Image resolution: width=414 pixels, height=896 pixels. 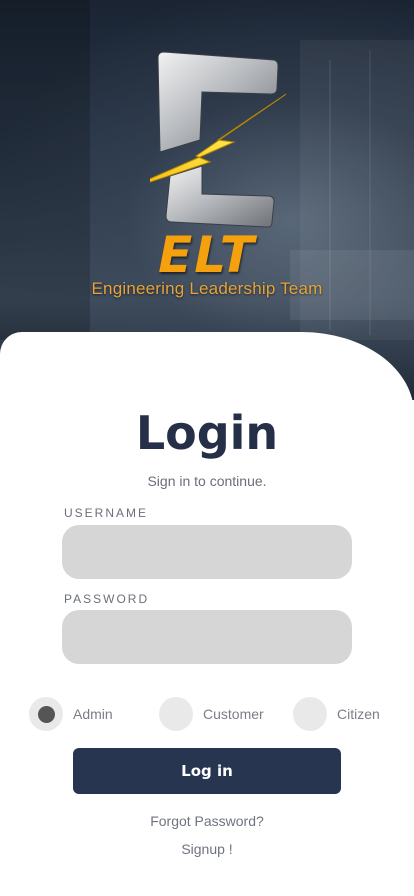 What do you see at coordinates (107, 599) in the screenshot?
I see `password-label: PASSWORD` at bounding box center [107, 599].